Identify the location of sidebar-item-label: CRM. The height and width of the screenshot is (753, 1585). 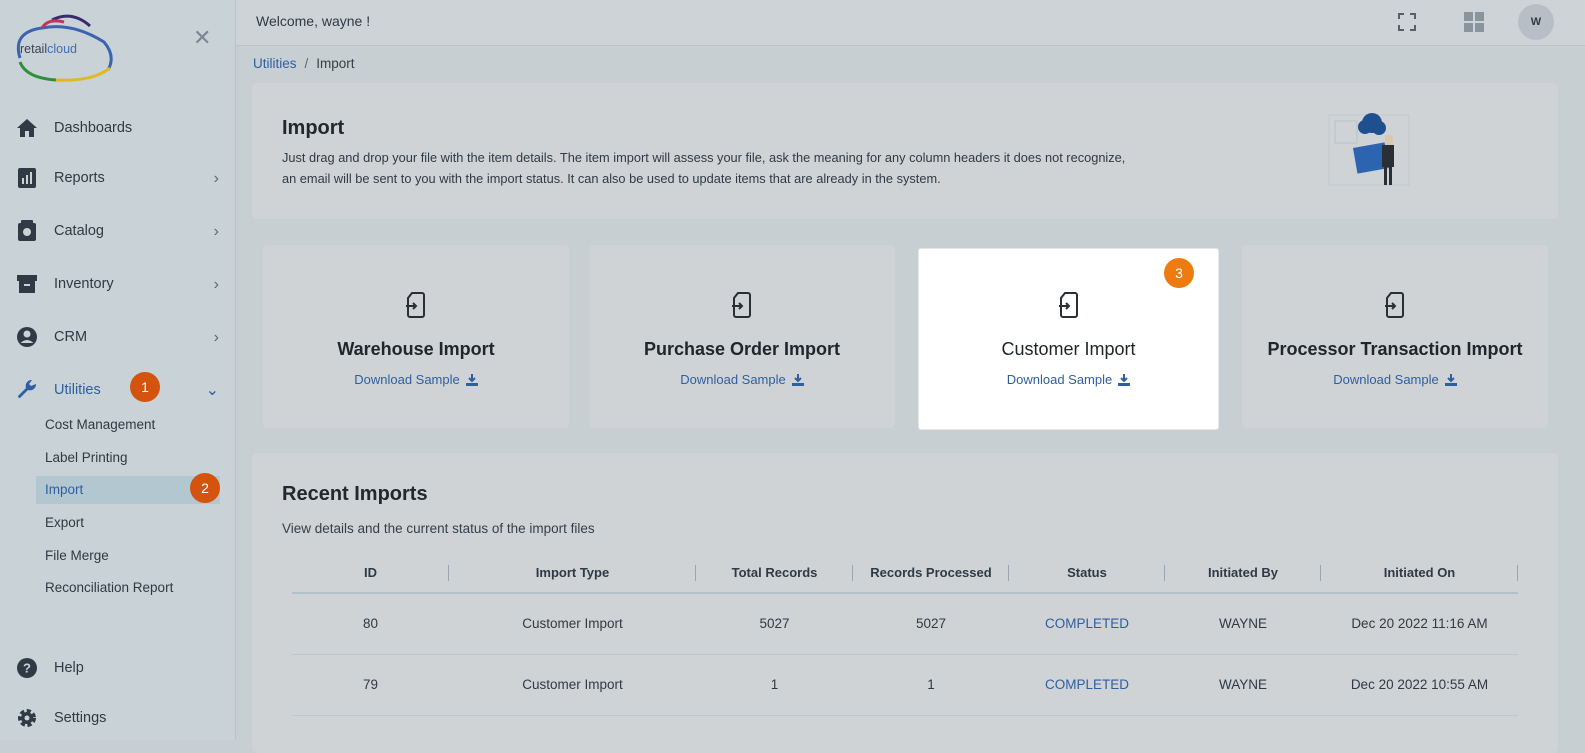
(71, 337).